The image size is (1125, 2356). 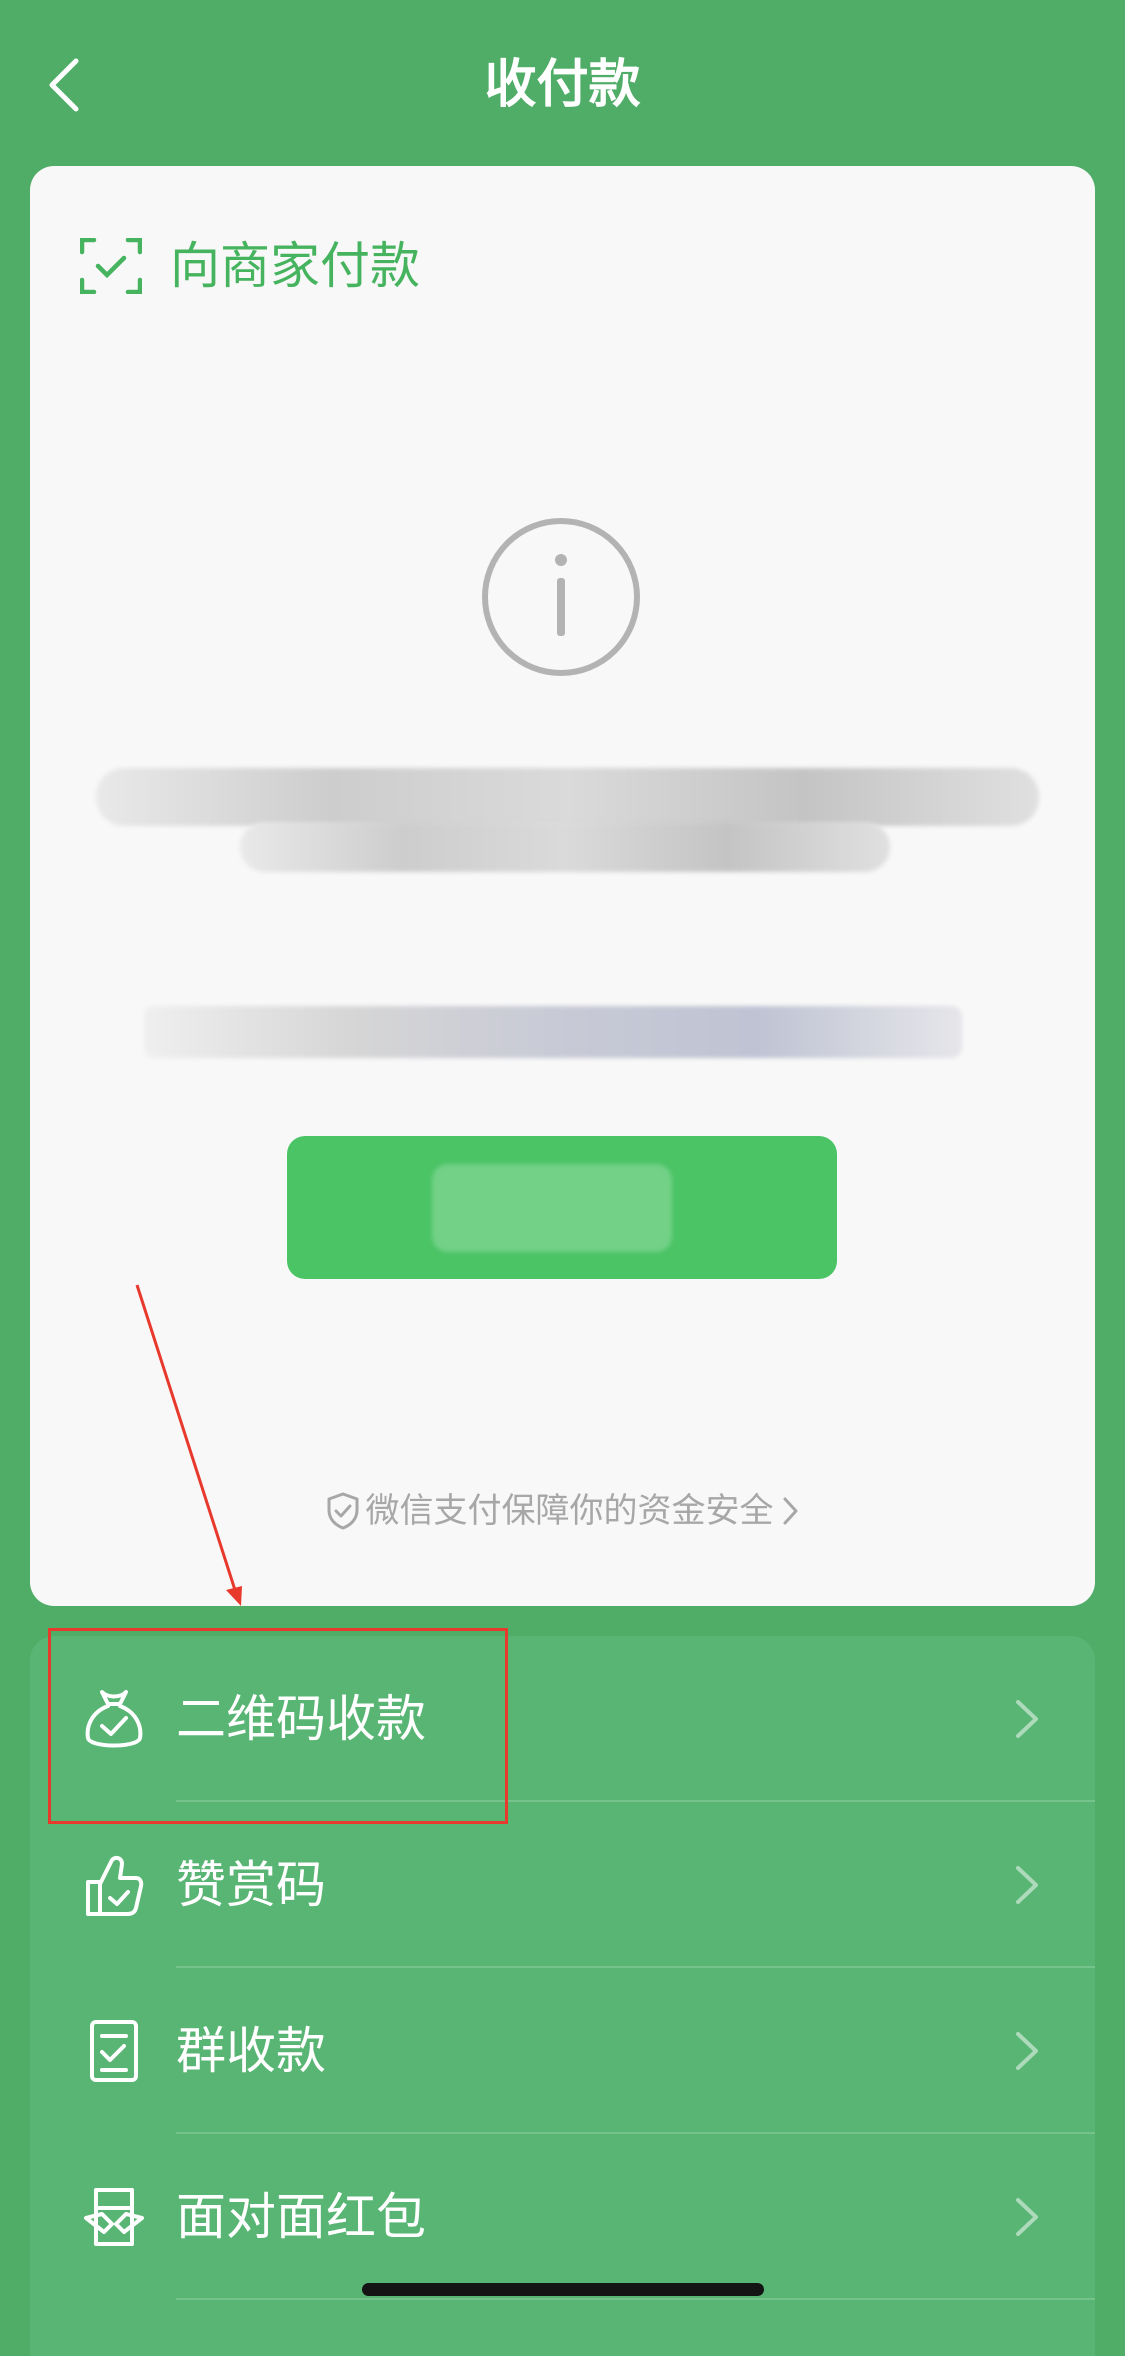 I want to click on annotation-arrow, so click(x=188, y=1445).